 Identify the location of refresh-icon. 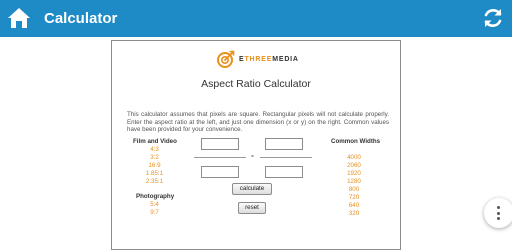
(493, 18).